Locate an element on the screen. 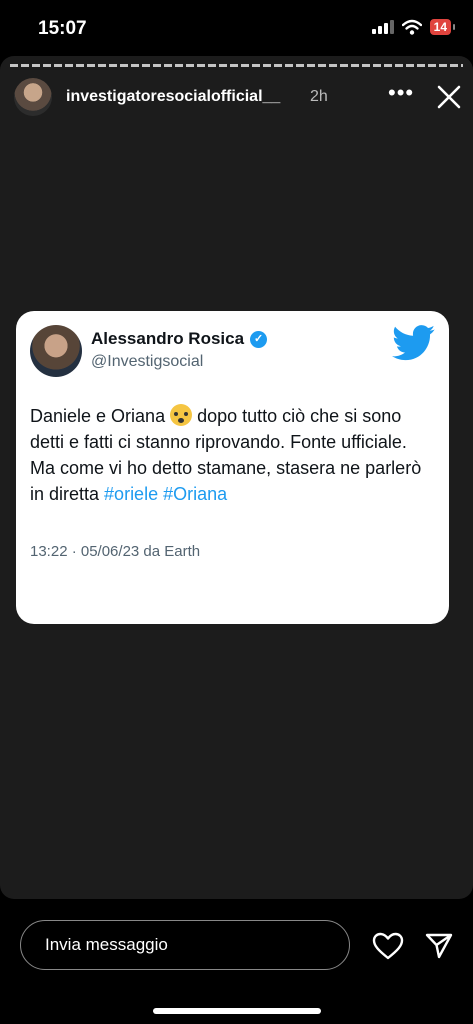 The width and height of the screenshot is (473, 1024). fearful-face-emoji-icon is located at coordinates (181, 415).